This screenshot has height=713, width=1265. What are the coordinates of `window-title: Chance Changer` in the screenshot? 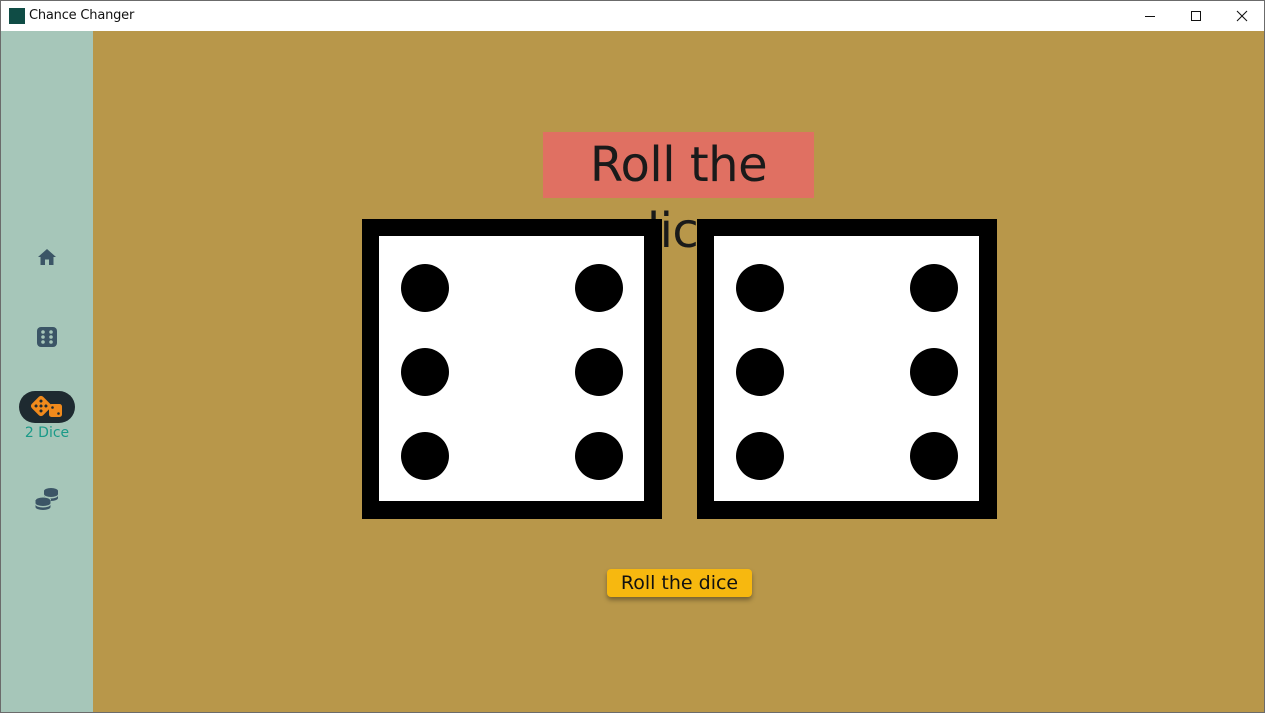 It's located at (82, 15).